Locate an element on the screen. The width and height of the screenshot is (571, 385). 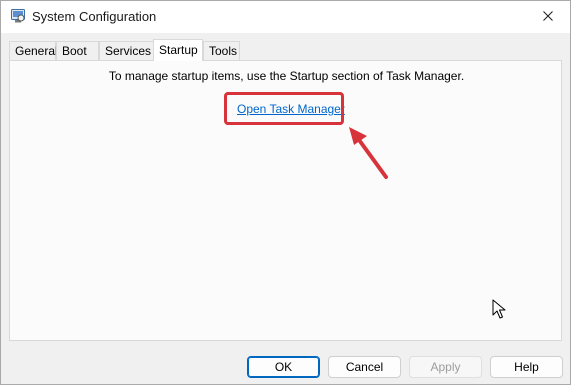
help-button: Help is located at coordinates (526, 367).